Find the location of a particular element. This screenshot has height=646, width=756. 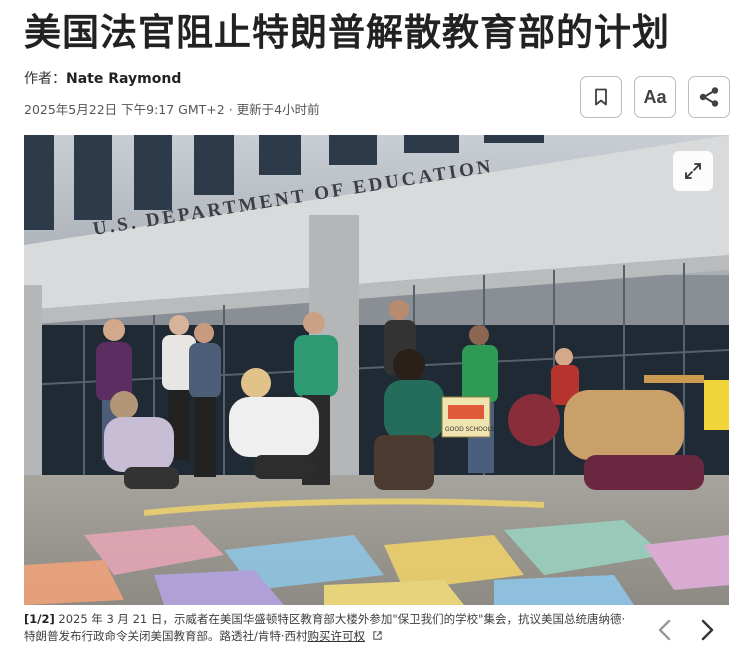

author-link: Nate Raymond is located at coordinates (123, 79).